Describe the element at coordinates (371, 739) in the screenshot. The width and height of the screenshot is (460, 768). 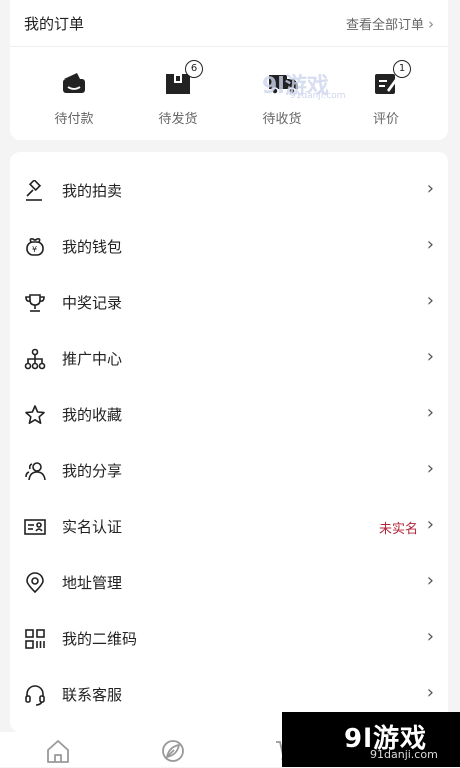
I see `watermark-banner: 9l游戏 91danji.com` at that location.